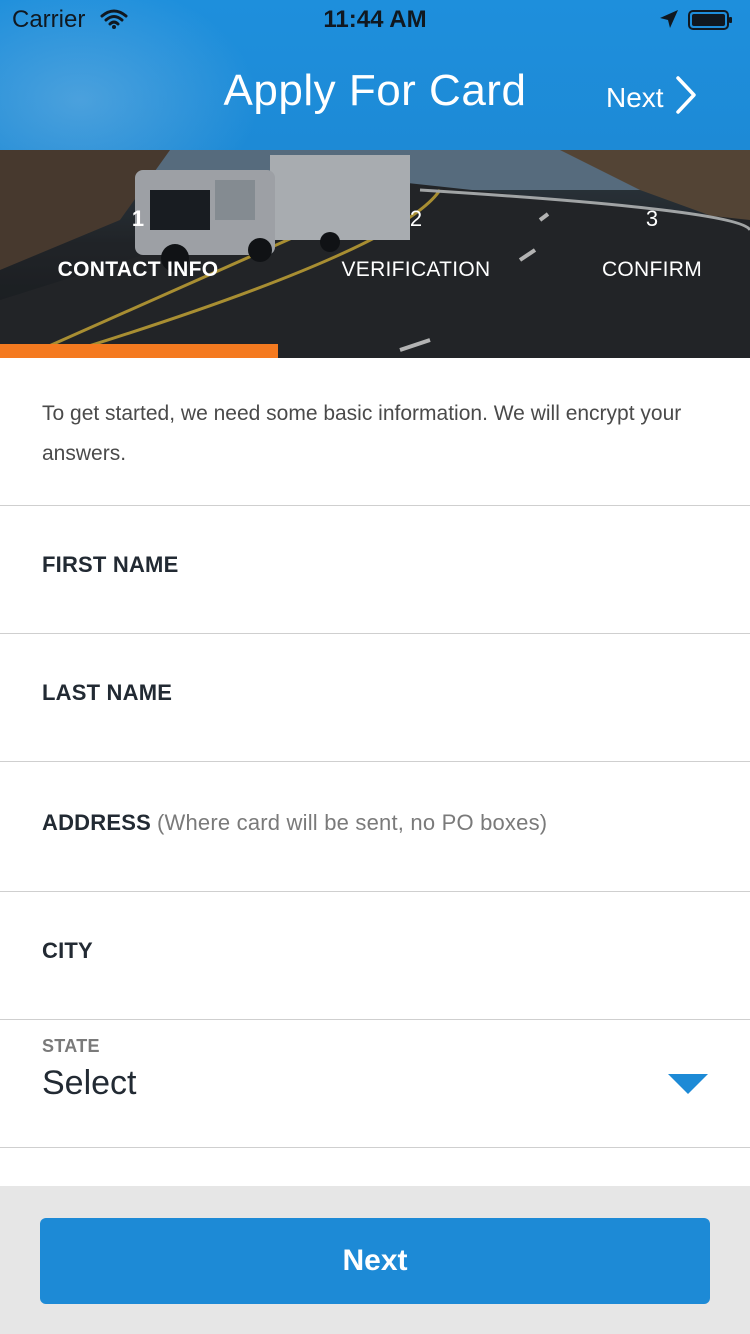  Describe the element at coordinates (352, 822) in the screenshot. I see `address-hint: (Where card will be sent, no PO boxes)` at that location.